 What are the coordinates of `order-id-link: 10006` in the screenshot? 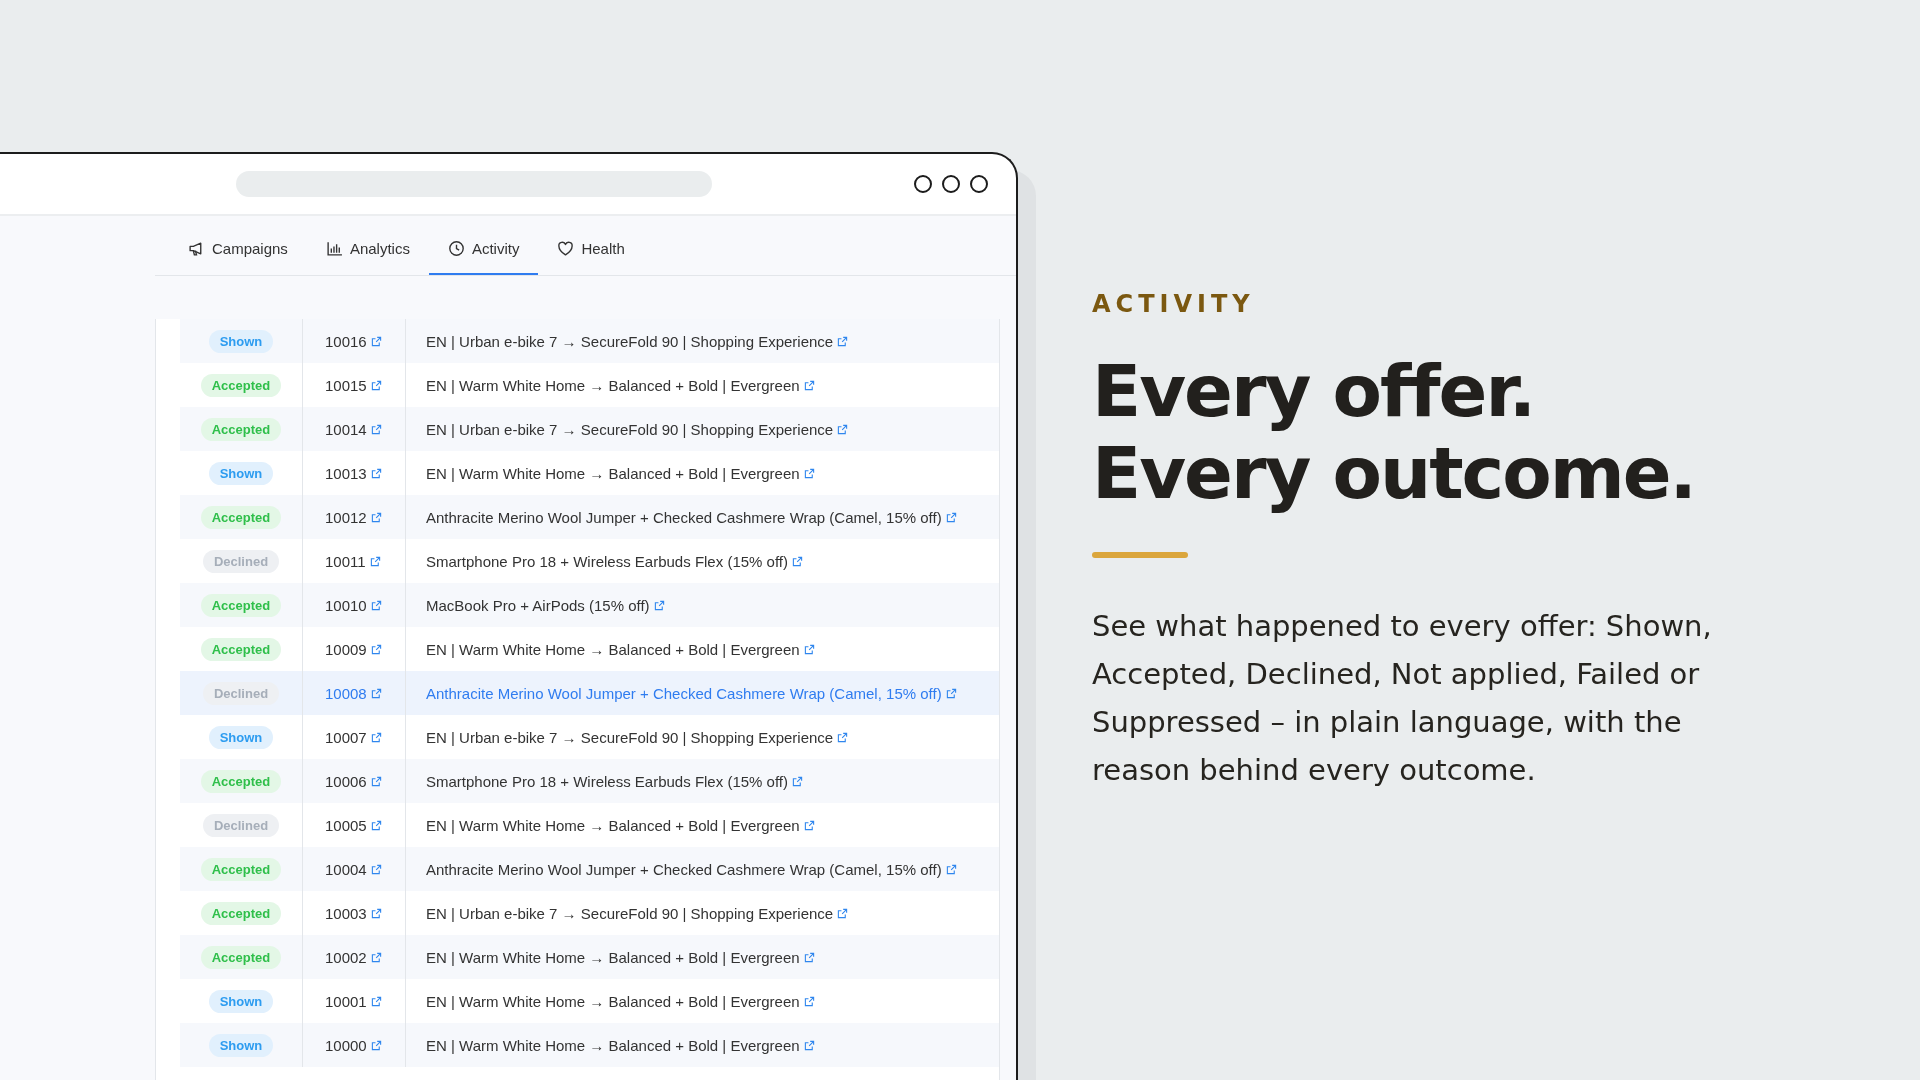 It's located at (353, 781).